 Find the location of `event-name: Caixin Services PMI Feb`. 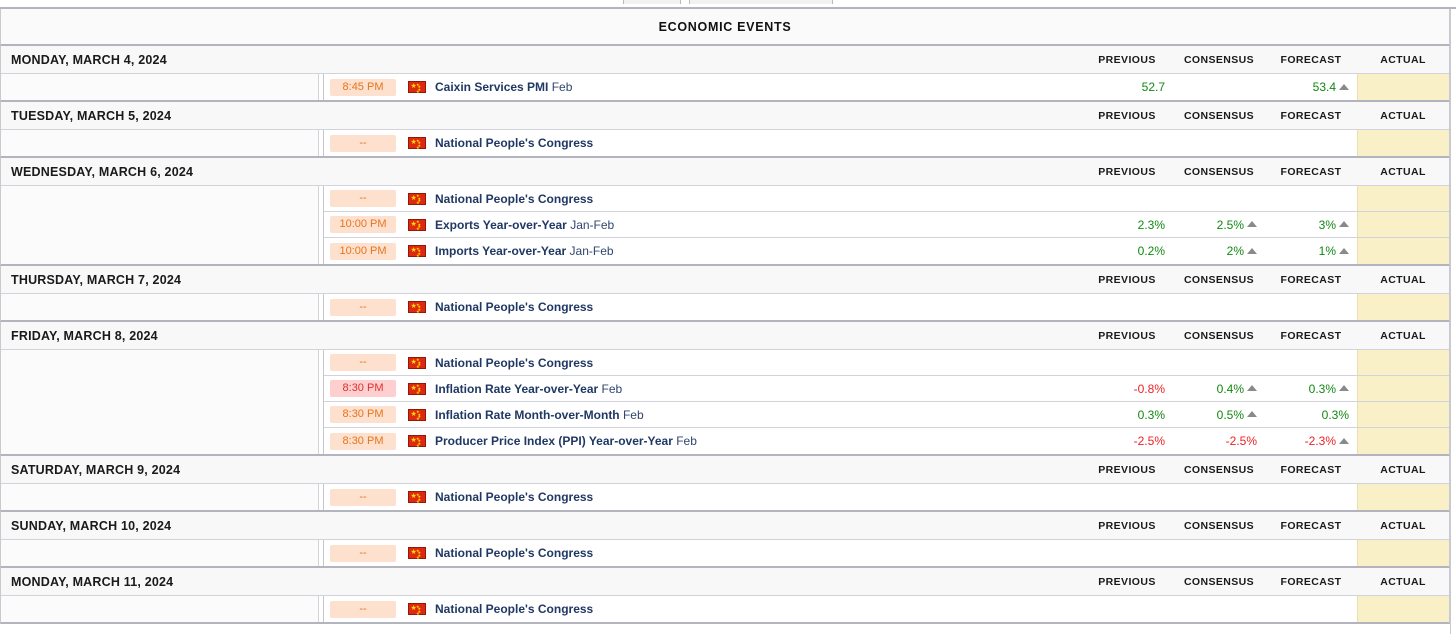

event-name: Caixin Services PMI Feb is located at coordinates (503, 87).